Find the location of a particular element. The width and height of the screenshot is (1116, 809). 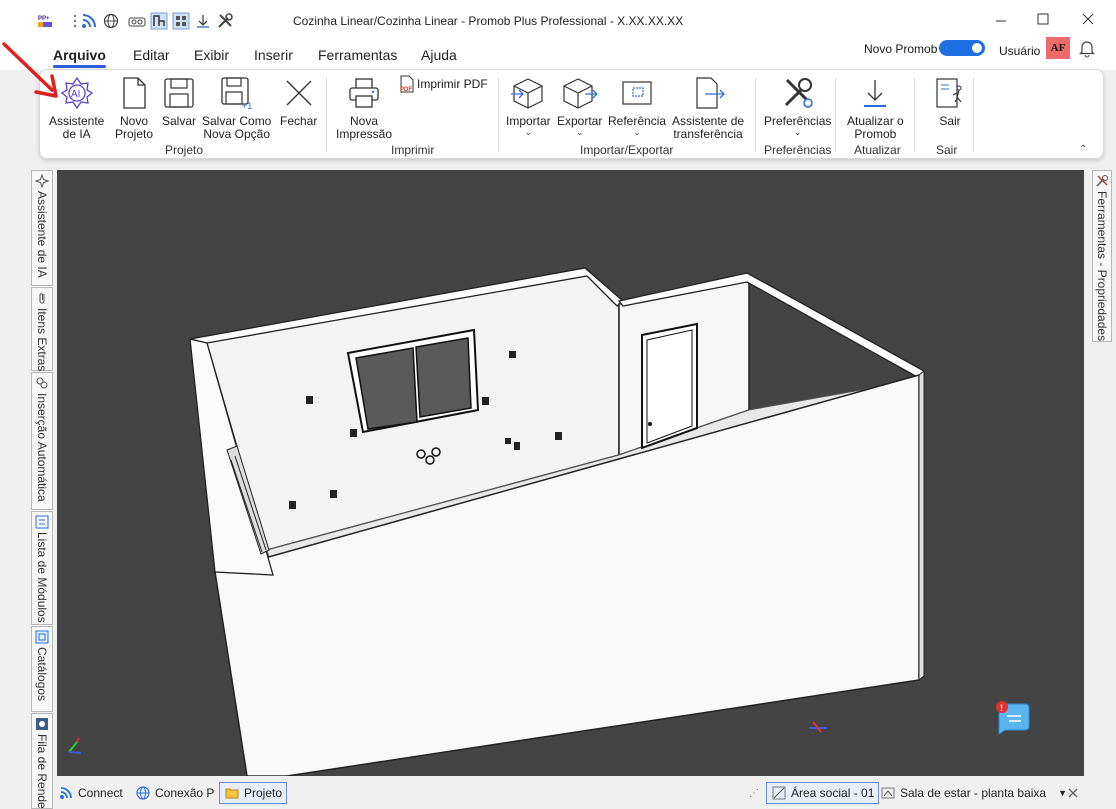

list-icon is located at coordinates (42, 522).